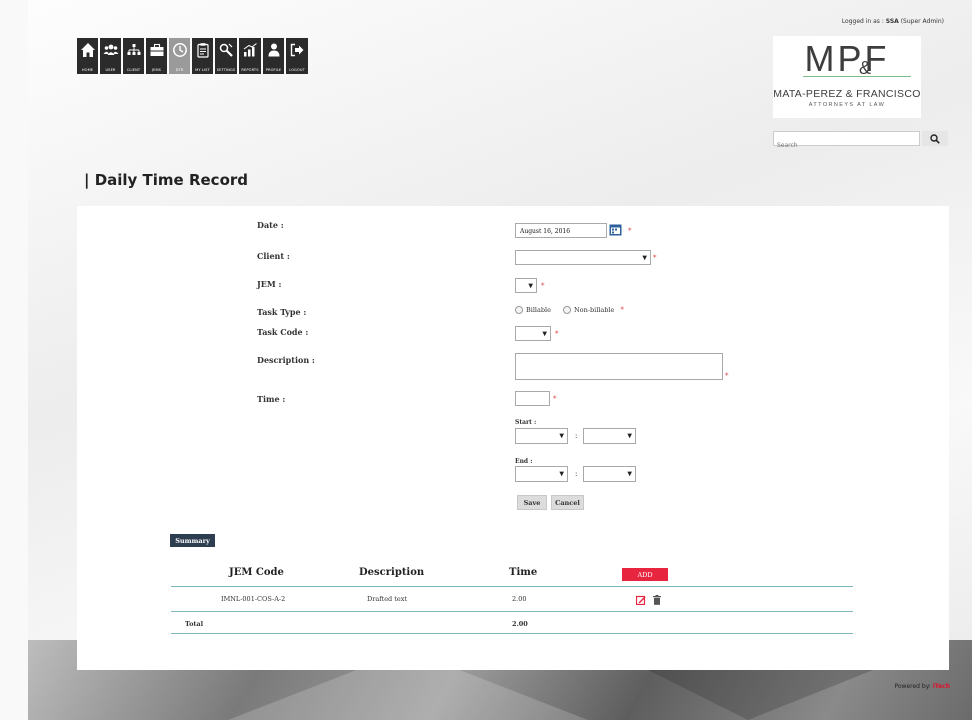 The height and width of the screenshot is (720, 972). I want to click on logged-in-prefix: Logged in as :, so click(863, 21).